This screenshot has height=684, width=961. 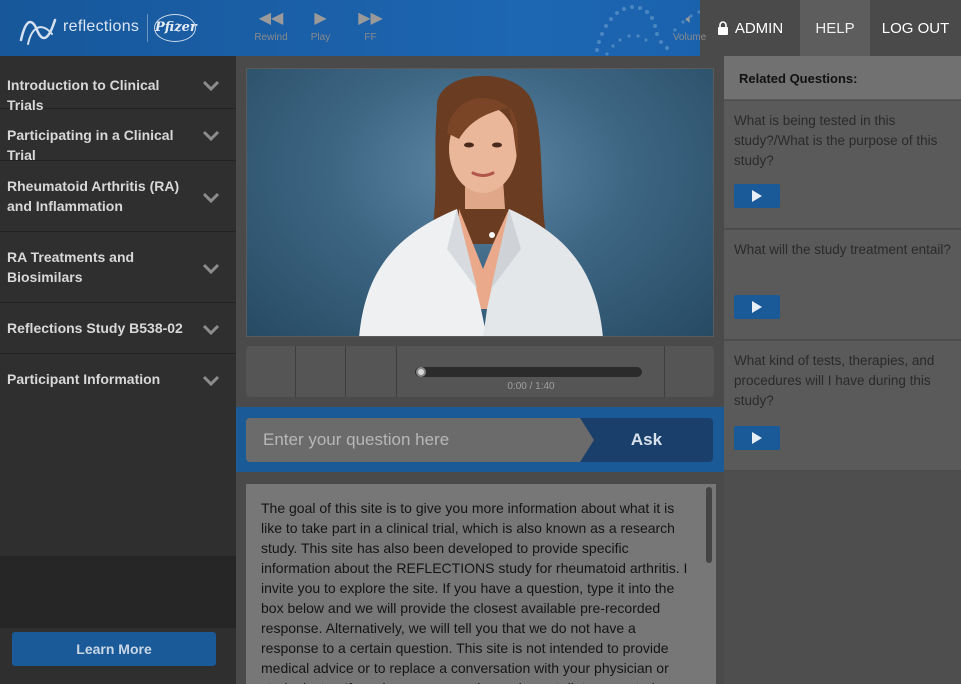 I want to click on related-questions-title: Related Questions:, so click(x=842, y=78).